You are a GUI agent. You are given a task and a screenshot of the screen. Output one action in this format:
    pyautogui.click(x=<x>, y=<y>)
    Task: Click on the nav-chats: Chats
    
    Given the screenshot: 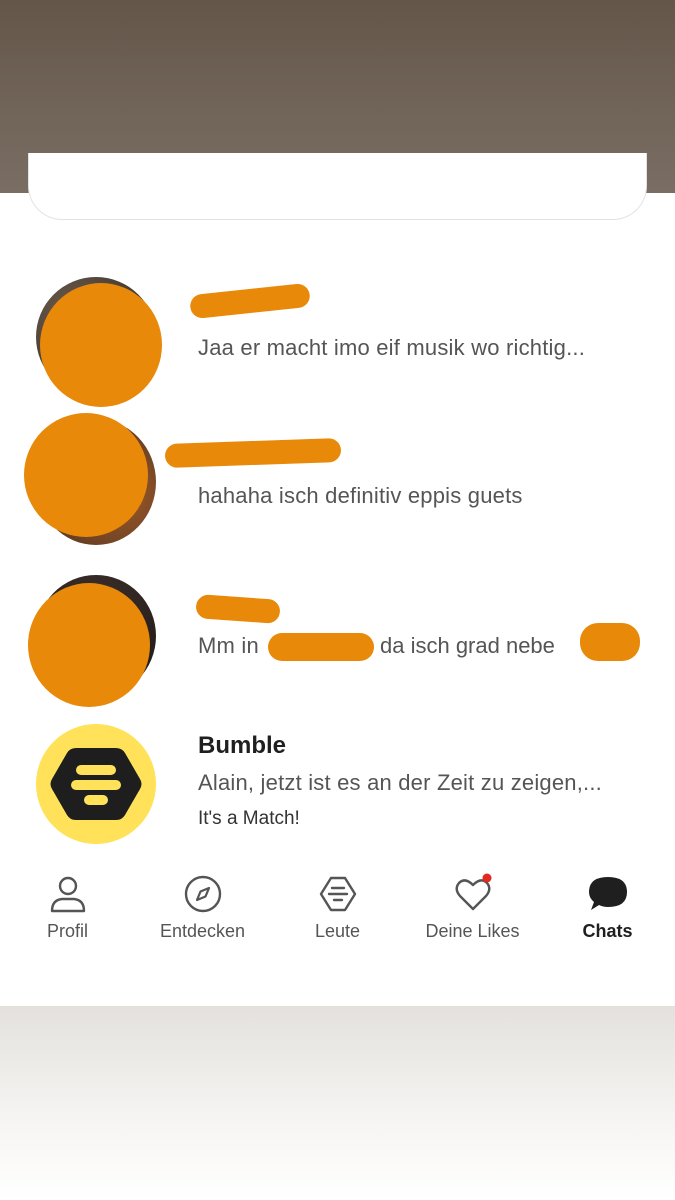 What is the action you would take?
    pyautogui.click(x=607, y=910)
    